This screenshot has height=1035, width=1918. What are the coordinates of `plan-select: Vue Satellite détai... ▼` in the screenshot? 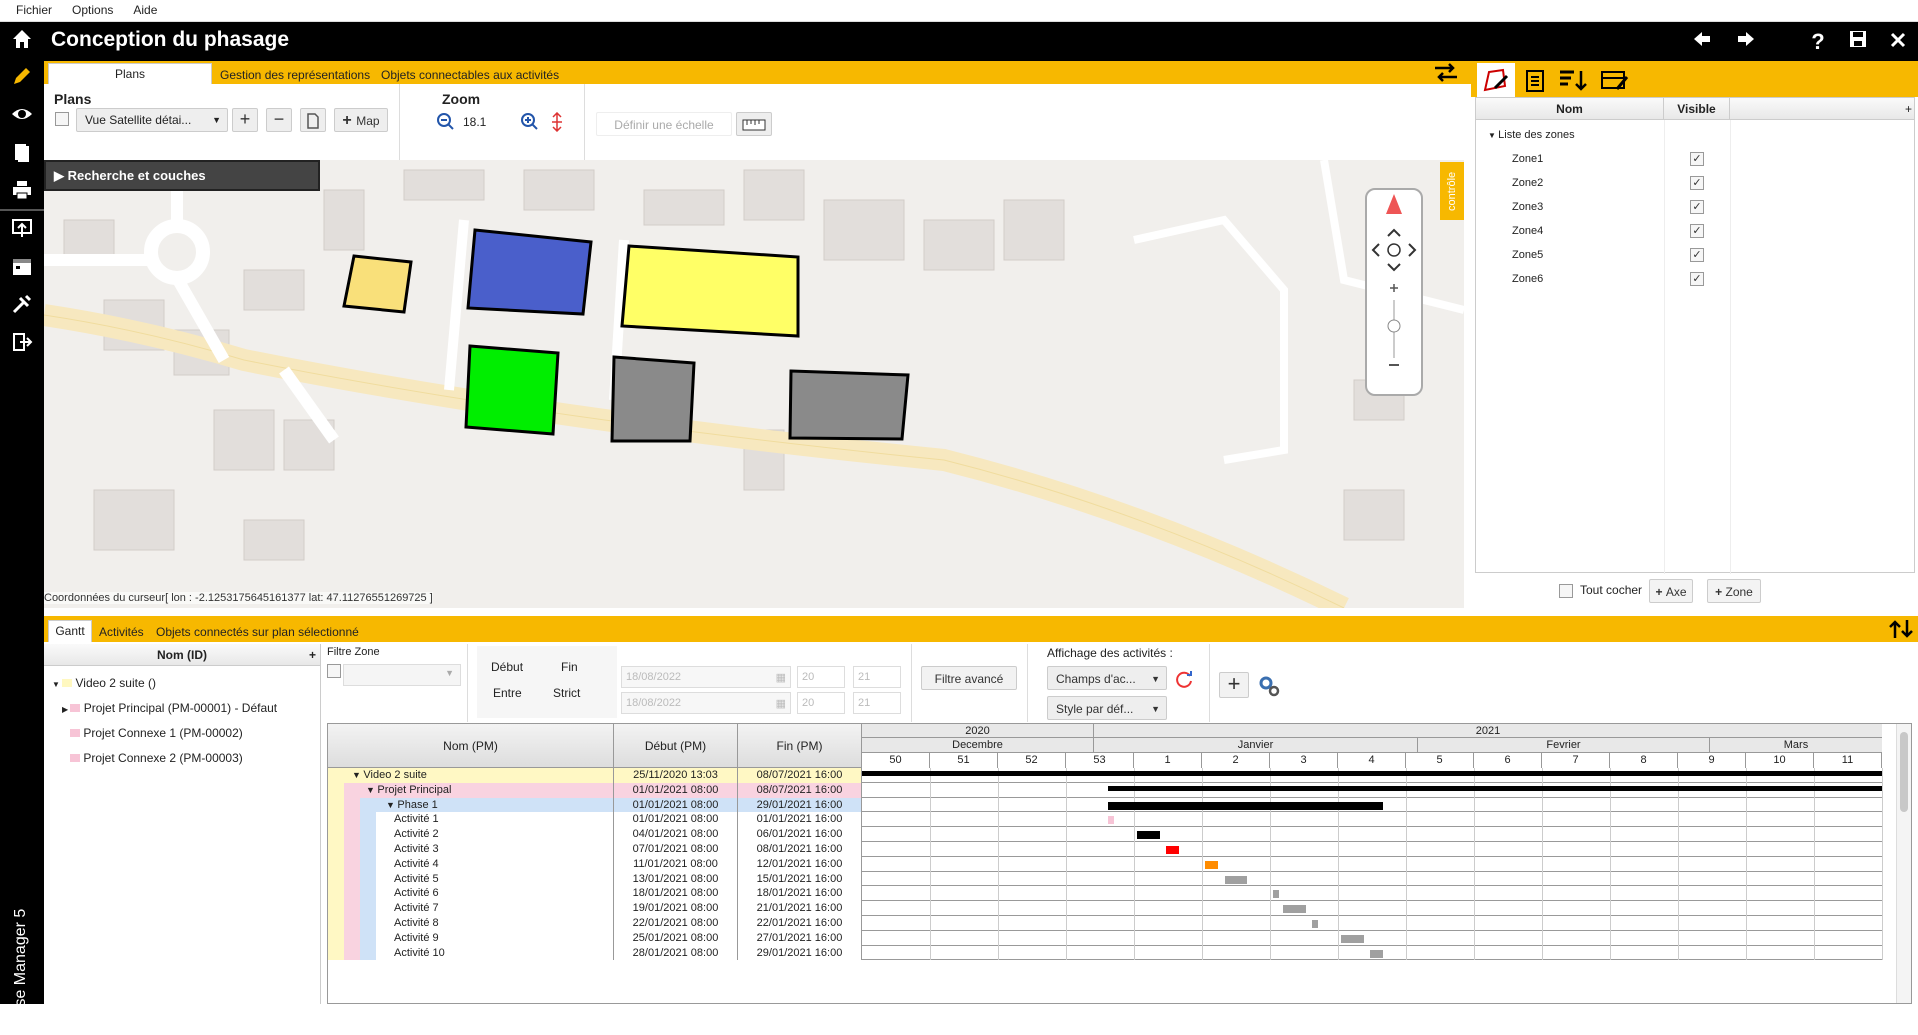 It's located at (152, 120).